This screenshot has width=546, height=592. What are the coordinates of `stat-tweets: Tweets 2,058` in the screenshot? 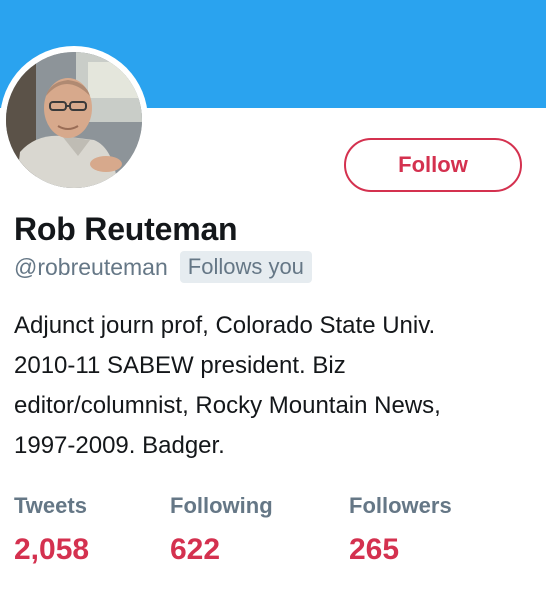 It's located at (51, 530).